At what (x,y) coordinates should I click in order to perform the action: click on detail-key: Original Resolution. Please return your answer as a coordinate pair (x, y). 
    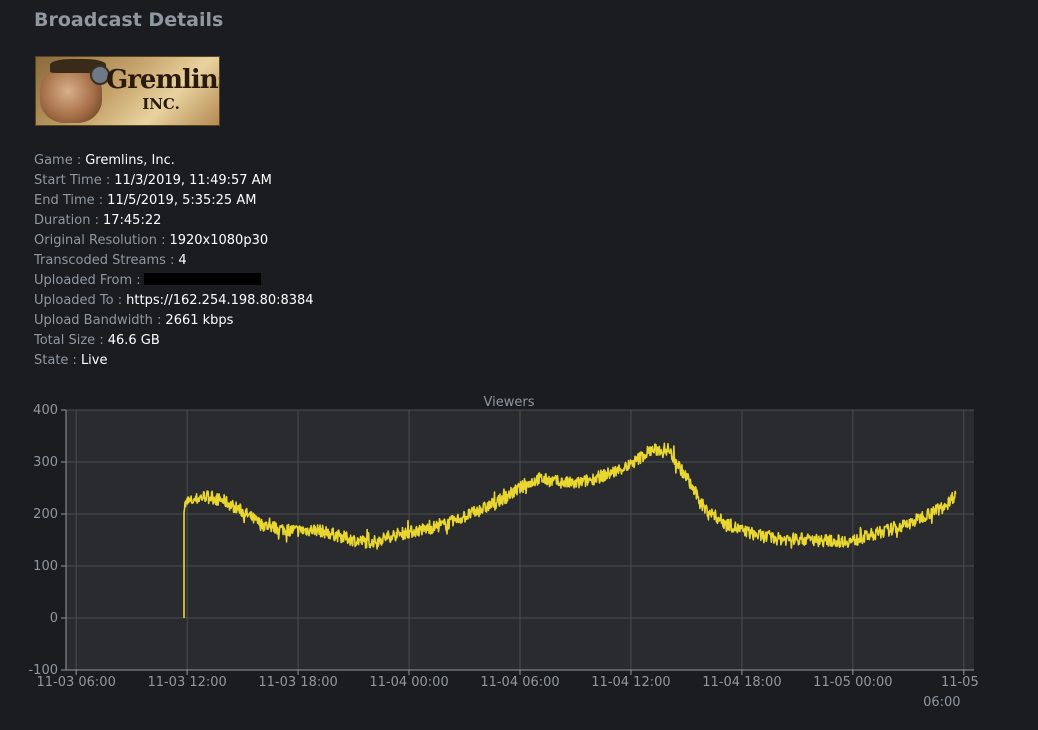
    Looking at the image, I should click on (95, 240).